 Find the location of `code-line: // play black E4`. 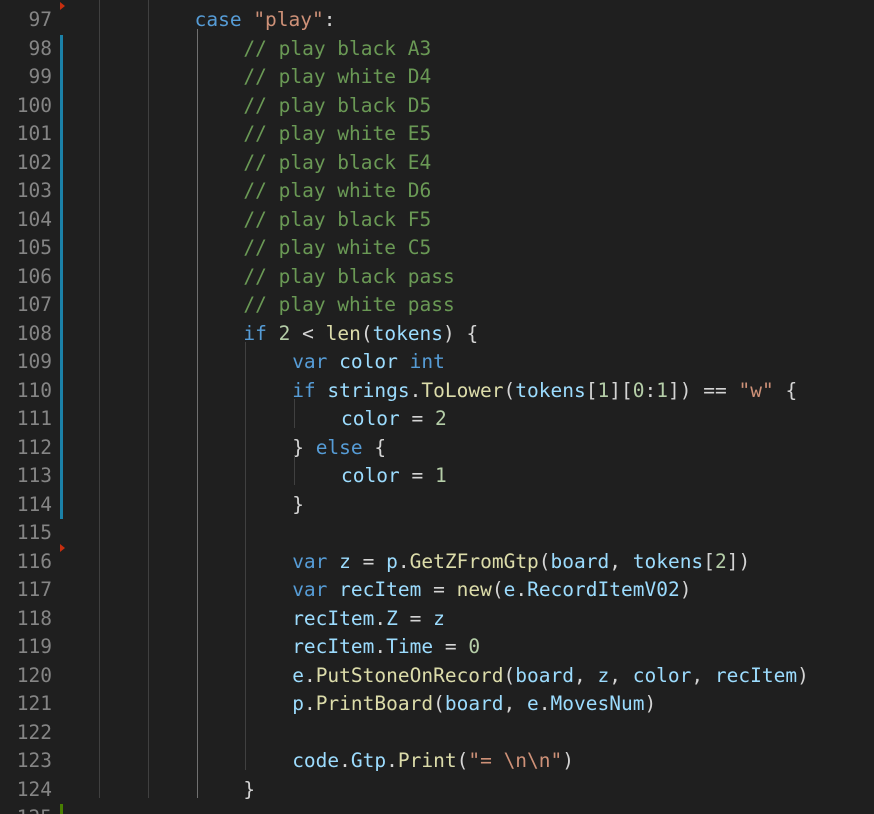

code-line: // play black E4 is located at coordinates (337, 163).